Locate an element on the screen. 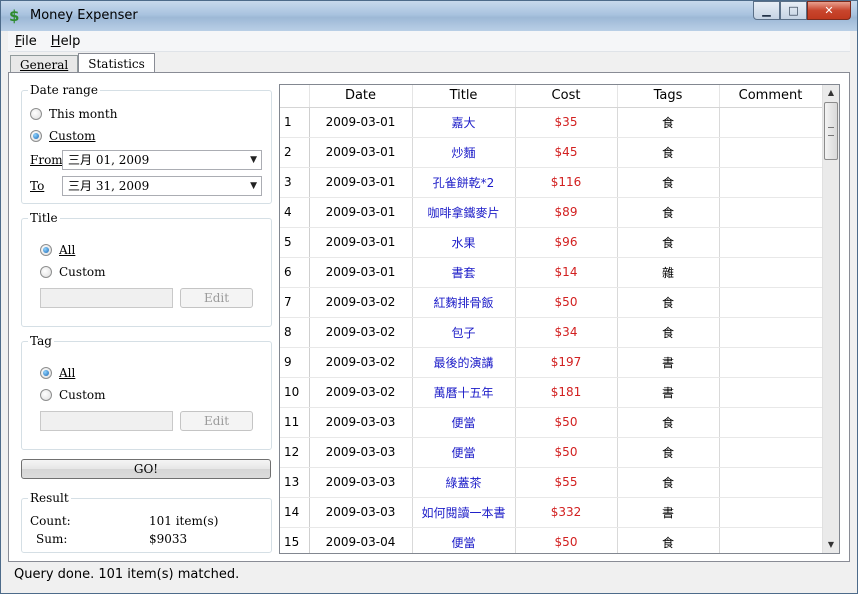 The height and width of the screenshot is (594, 858). title-cell: 萬曆十五年 is located at coordinates (464, 392).